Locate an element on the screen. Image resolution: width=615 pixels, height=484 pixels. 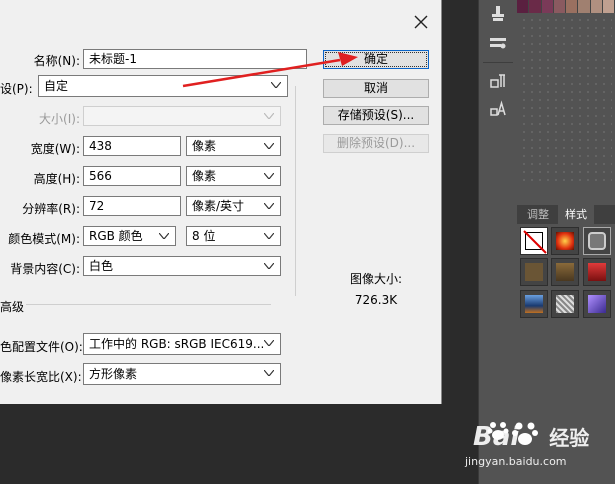
style-swatch-selected is located at coordinates (597, 241).